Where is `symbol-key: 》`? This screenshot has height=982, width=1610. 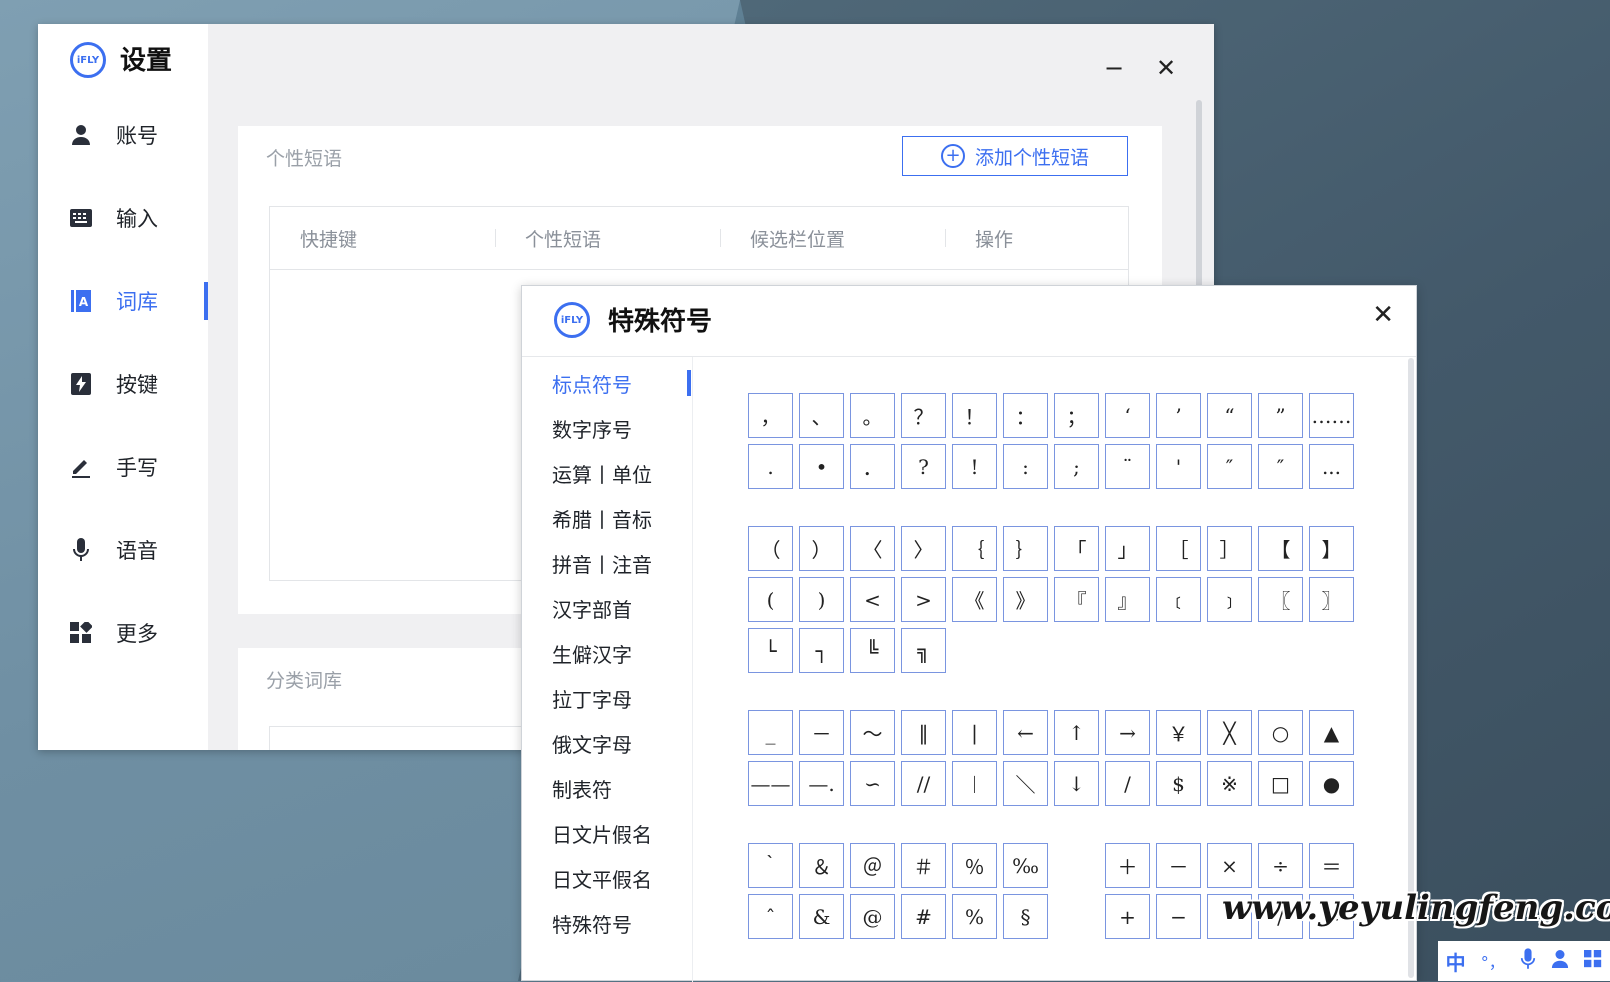
symbol-key: 》 is located at coordinates (1025, 599).